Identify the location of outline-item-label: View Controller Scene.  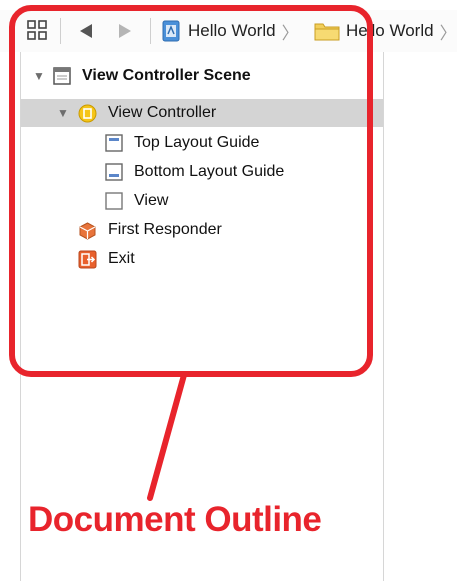
(166, 75).